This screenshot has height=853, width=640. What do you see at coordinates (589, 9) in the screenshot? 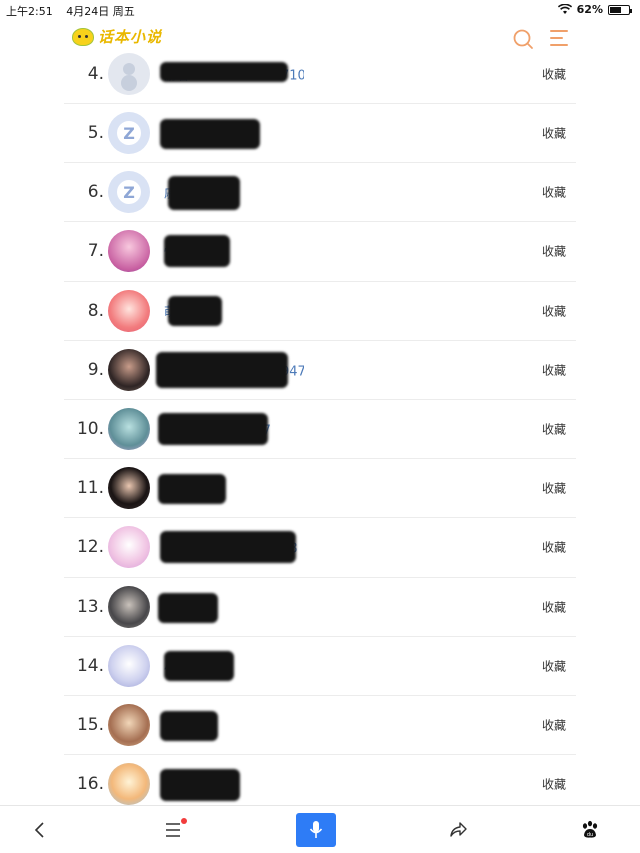
I see `battery-percent: 62%` at bounding box center [589, 9].